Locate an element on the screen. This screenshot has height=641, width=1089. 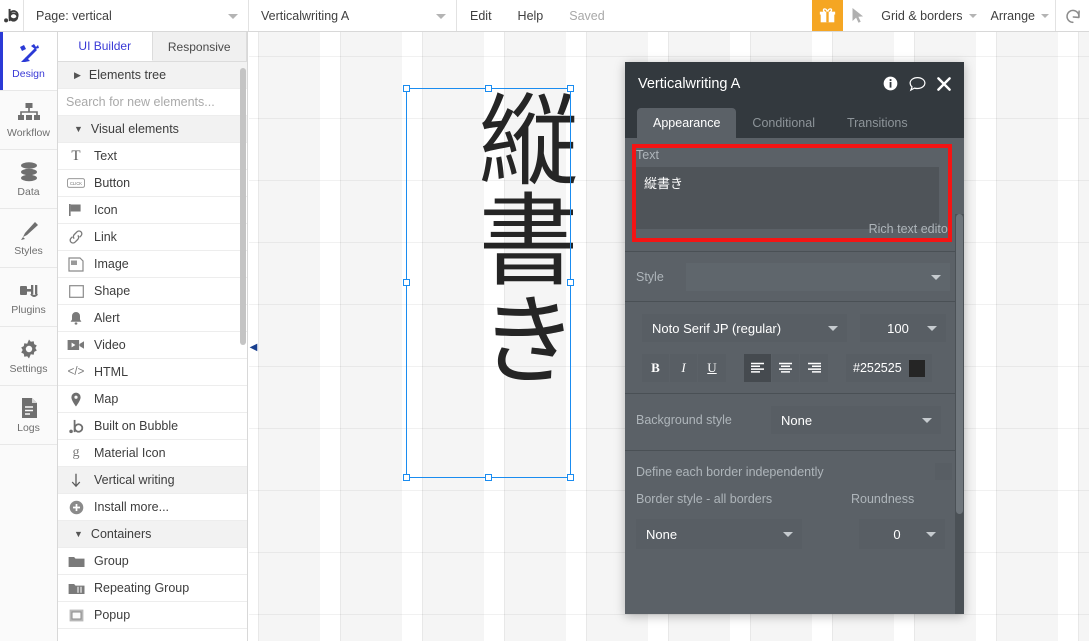
comment-icon is located at coordinates (917, 84).